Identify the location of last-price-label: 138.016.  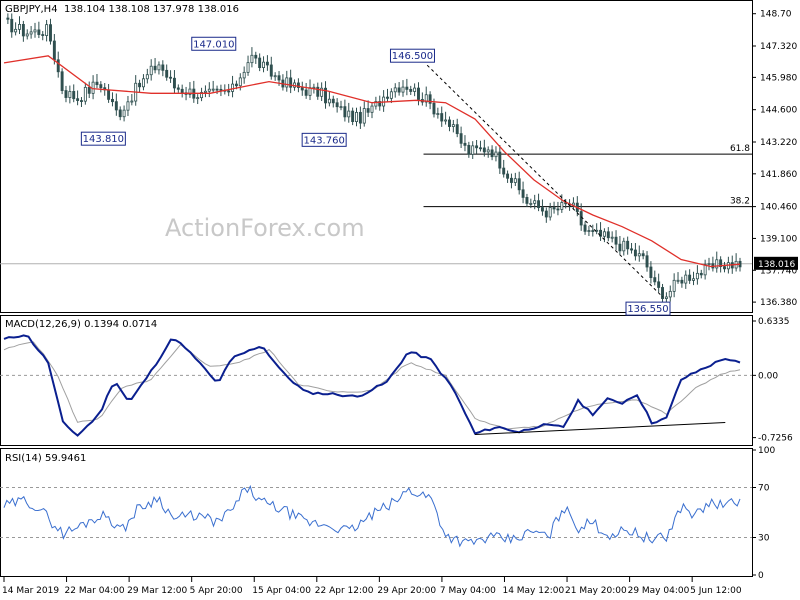
(776, 265).